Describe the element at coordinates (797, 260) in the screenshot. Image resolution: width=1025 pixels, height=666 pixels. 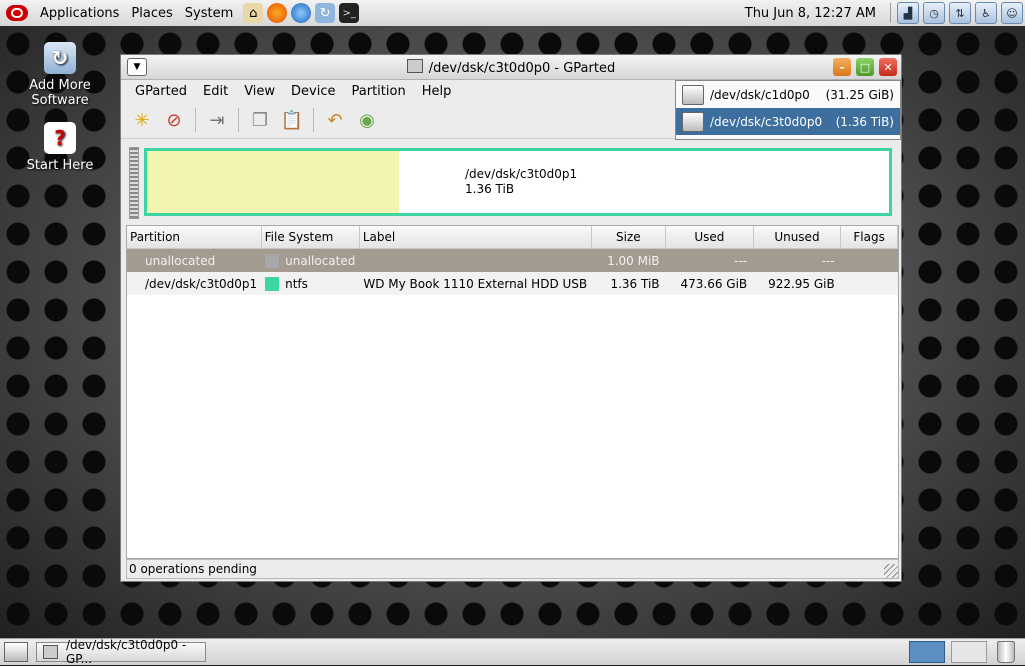
I see `cell-unused: ---` at that location.